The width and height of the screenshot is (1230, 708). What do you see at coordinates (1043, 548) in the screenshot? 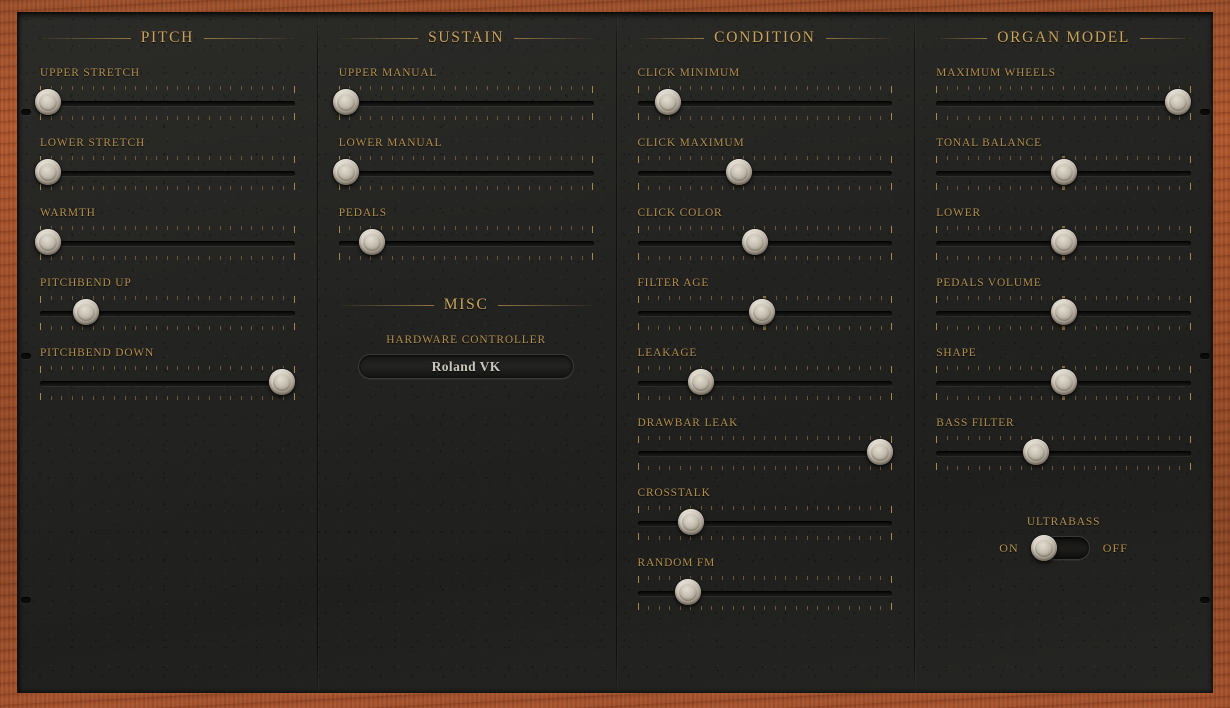
I see `ultrabass-switch-knob` at bounding box center [1043, 548].